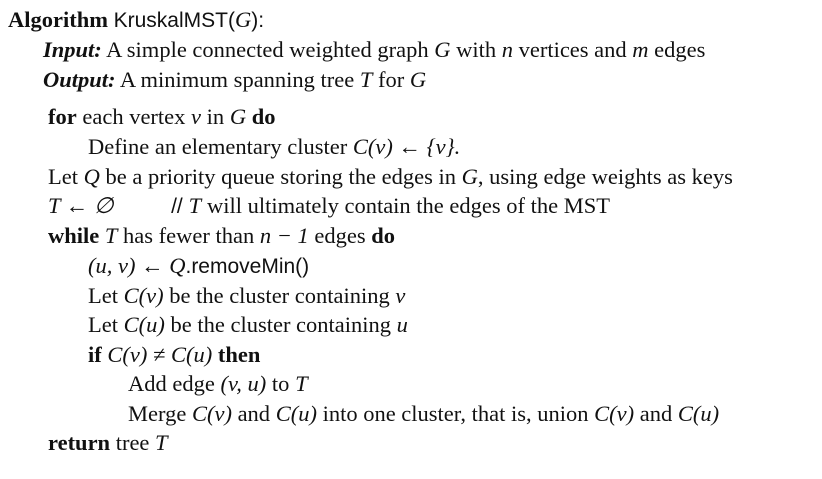 This screenshot has height=479, width=822. I want to click on math-expression: T ← ∅, so click(81, 205).